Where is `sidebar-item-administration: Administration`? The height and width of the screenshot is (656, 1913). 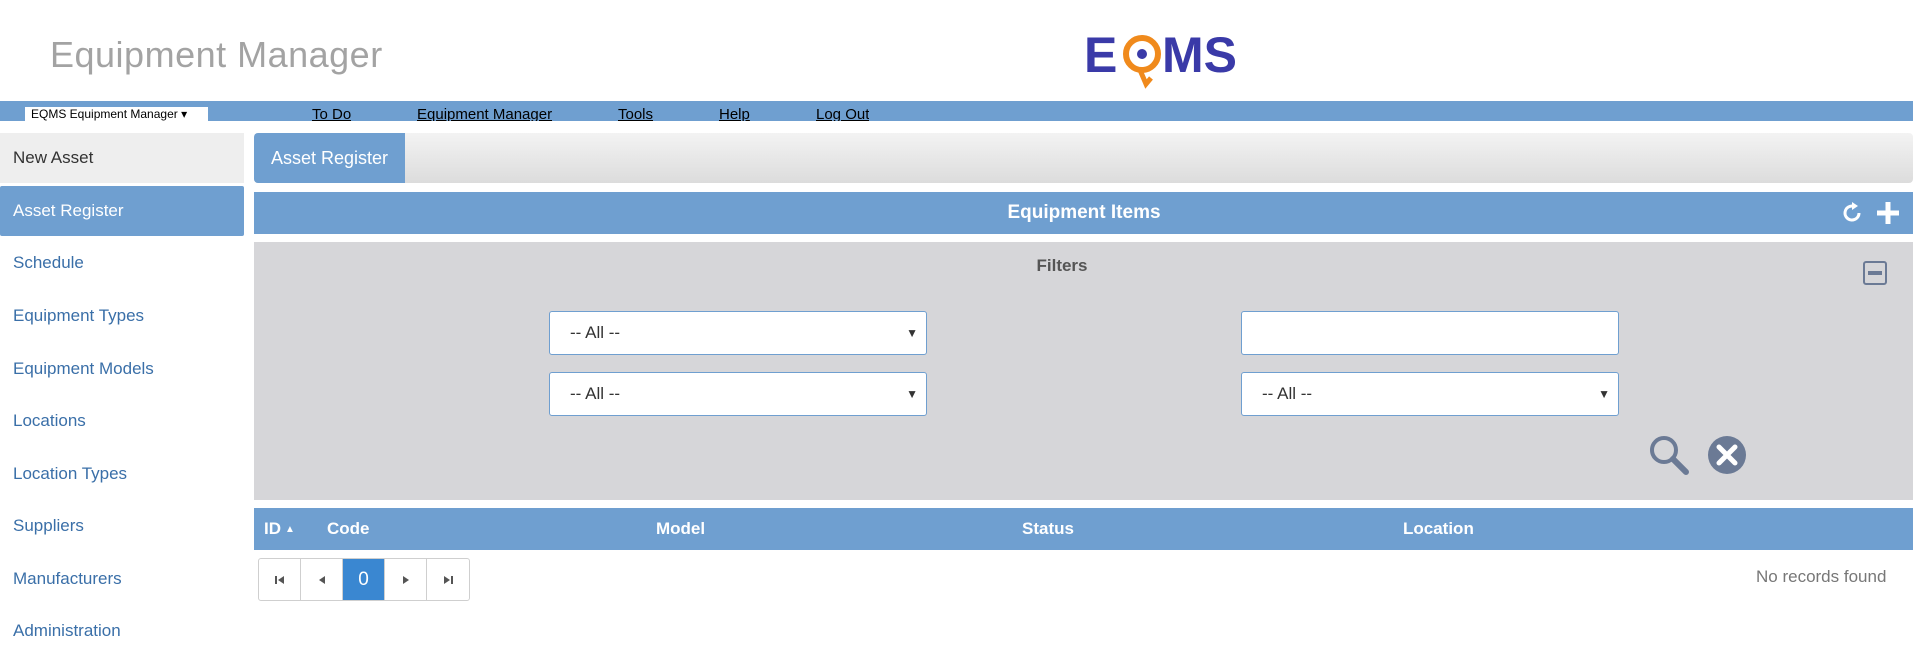 sidebar-item-administration: Administration is located at coordinates (122, 631).